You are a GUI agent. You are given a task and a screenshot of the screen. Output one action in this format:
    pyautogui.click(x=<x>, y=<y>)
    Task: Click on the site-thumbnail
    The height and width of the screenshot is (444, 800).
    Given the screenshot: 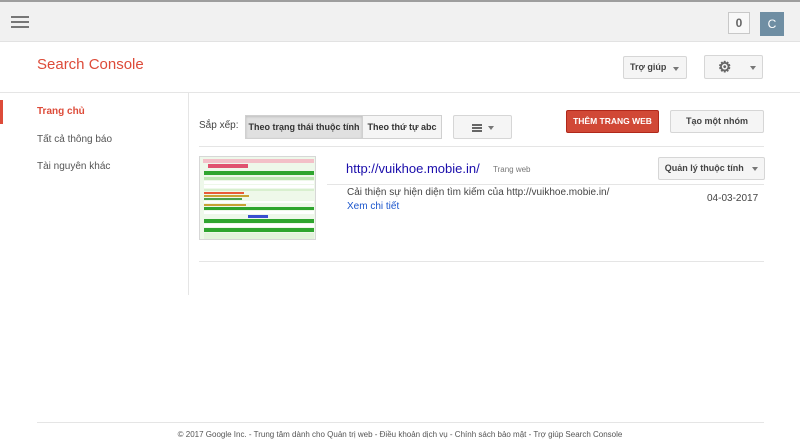 What is the action you would take?
    pyautogui.click(x=257, y=198)
    